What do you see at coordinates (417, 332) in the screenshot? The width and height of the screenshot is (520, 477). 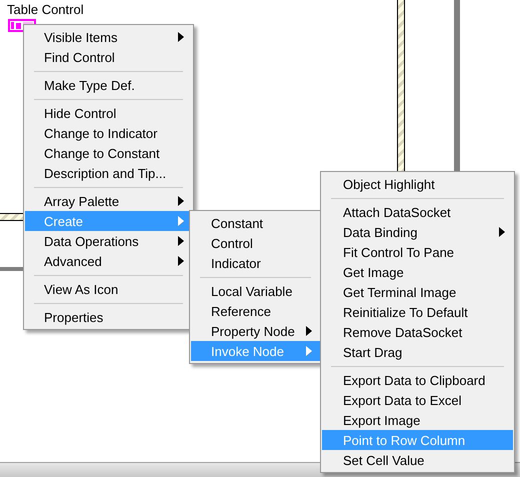 I see `menu-item: Remove DataSocket` at bounding box center [417, 332].